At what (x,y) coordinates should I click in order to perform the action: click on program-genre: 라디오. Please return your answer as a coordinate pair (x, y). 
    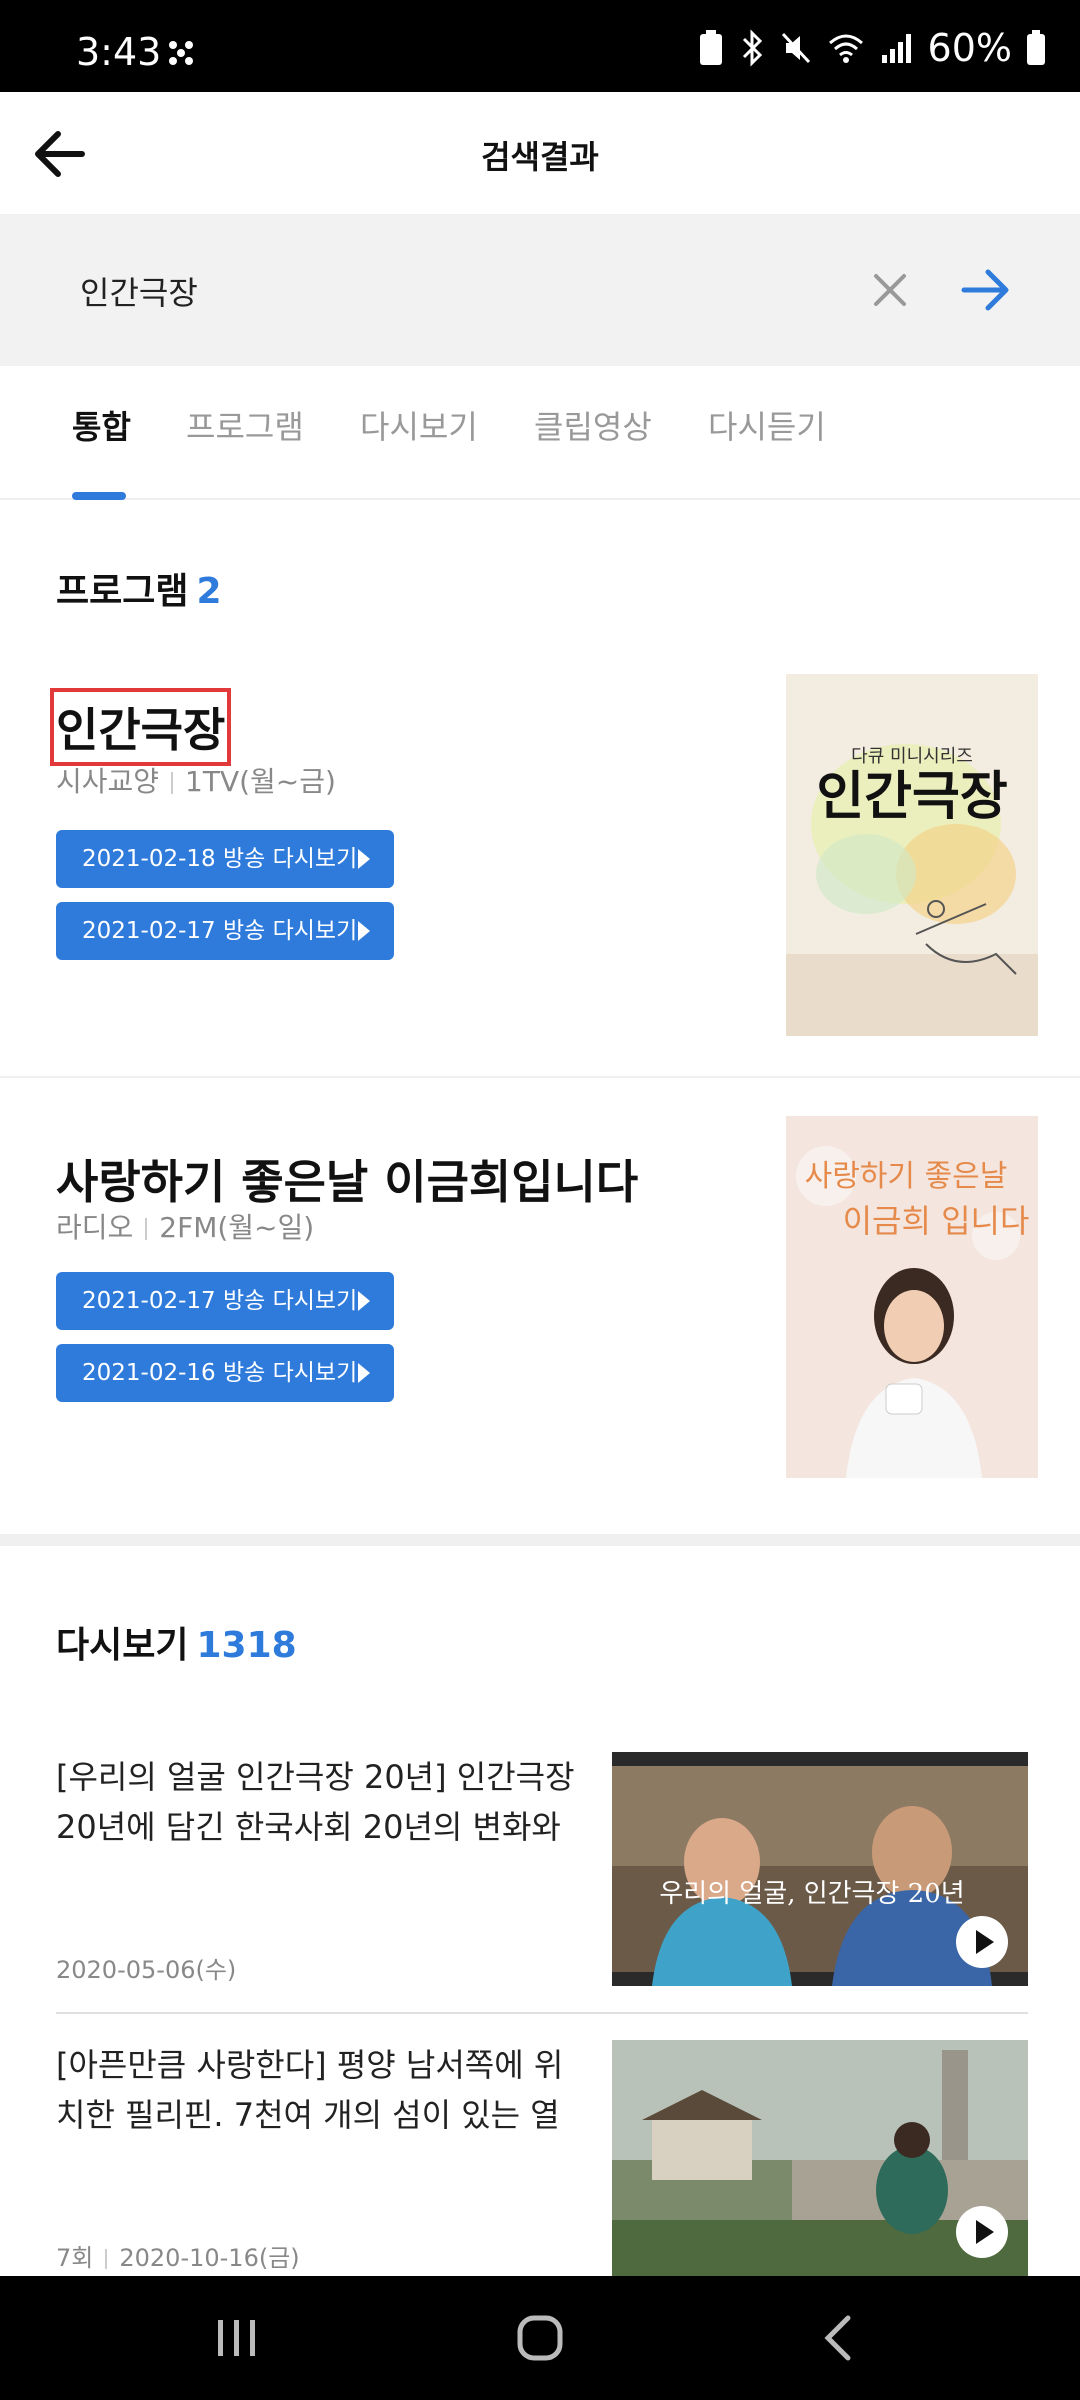
    Looking at the image, I should click on (95, 1227).